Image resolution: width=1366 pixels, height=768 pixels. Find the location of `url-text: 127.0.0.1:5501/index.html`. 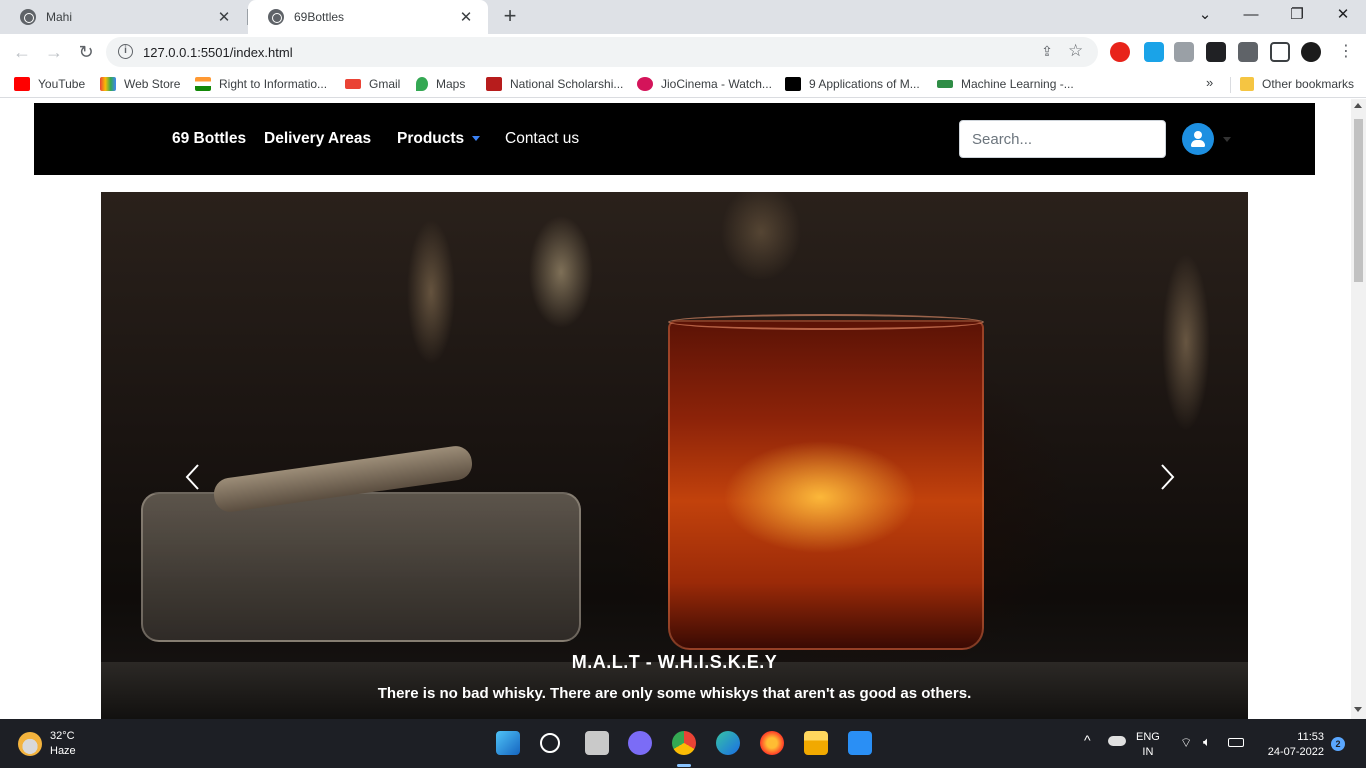

url-text: 127.0.0.1:5501/index.html is located at coordinates (218, 52).